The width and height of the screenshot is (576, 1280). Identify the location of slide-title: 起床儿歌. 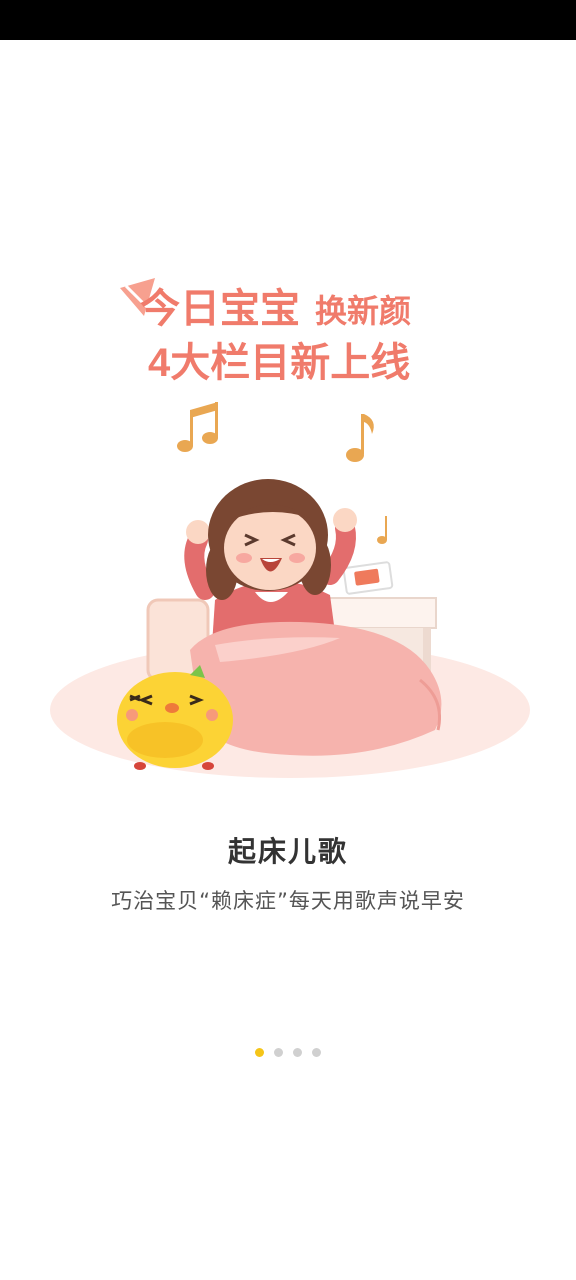
(287, 851).